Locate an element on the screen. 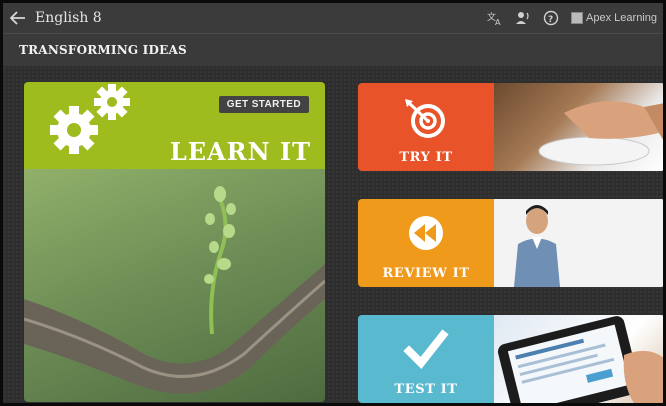 Image resolution: width=666 pixels, height=406 pixels. review-it-label: REVIEW IT is located at coordinates (426, 273).